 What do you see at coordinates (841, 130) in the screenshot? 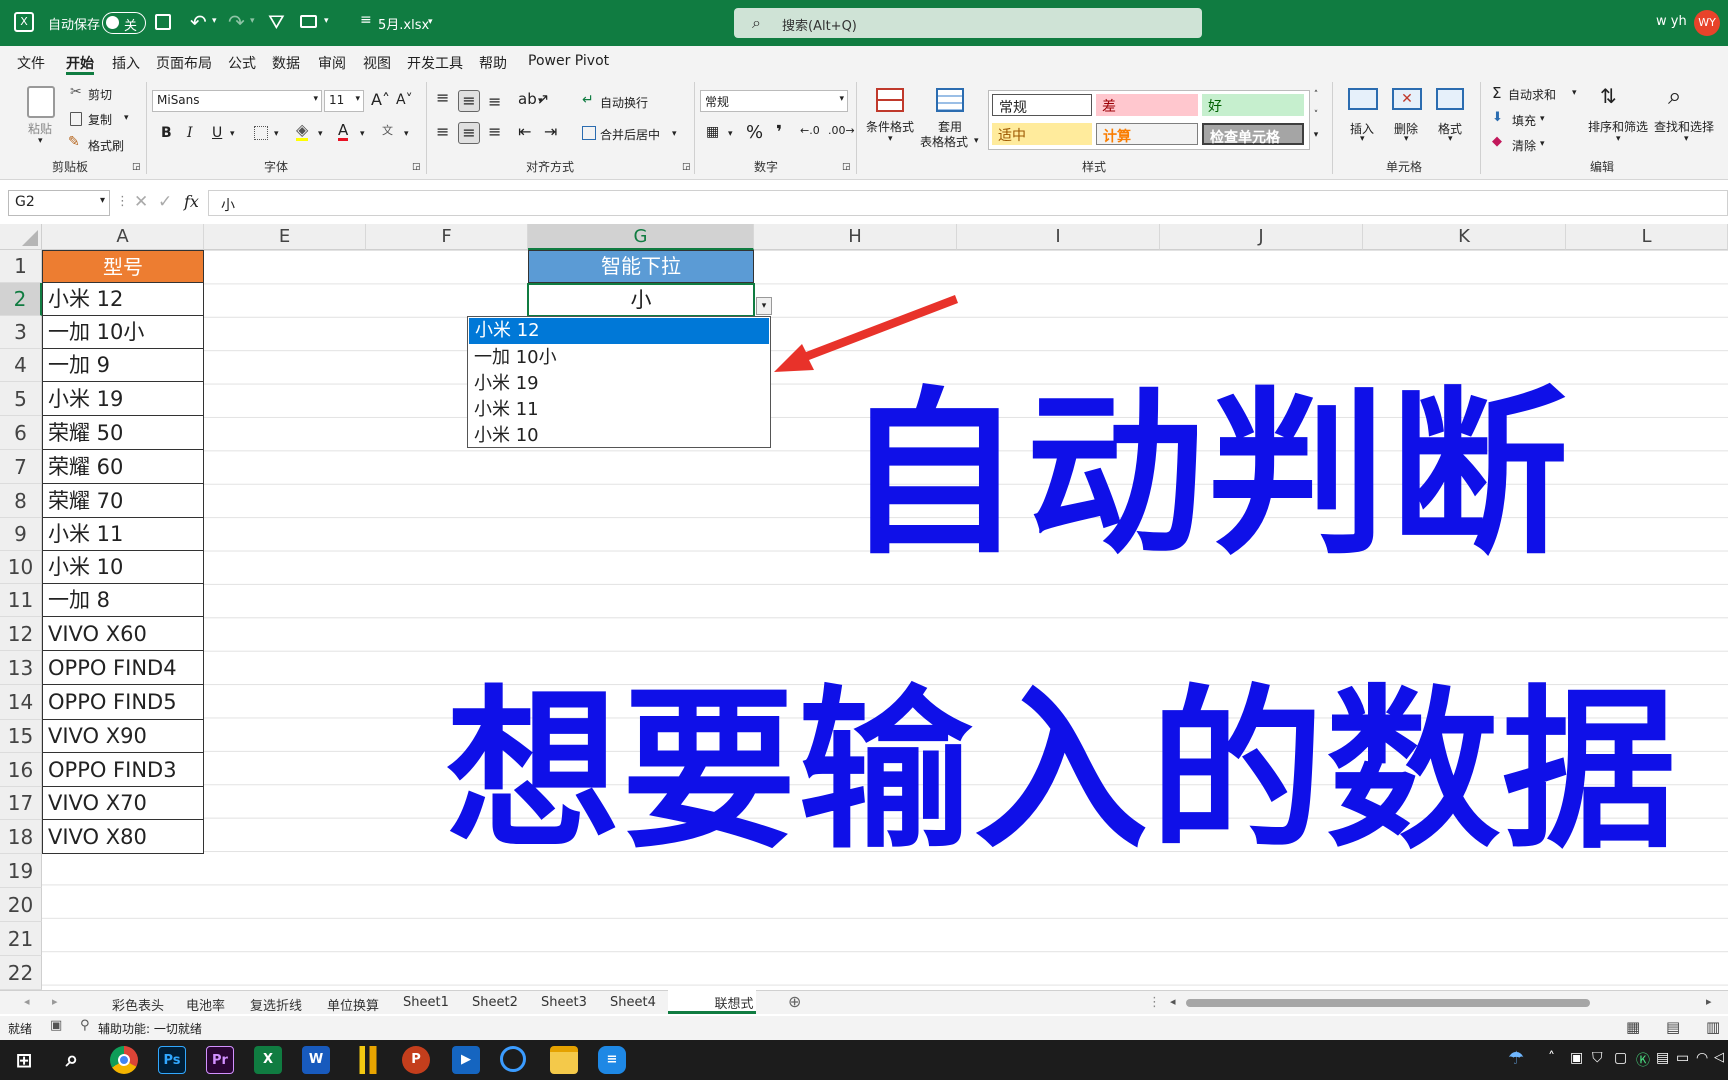
I see `decrease-decimal-icon: .00→` at bounding box center [841, 130].